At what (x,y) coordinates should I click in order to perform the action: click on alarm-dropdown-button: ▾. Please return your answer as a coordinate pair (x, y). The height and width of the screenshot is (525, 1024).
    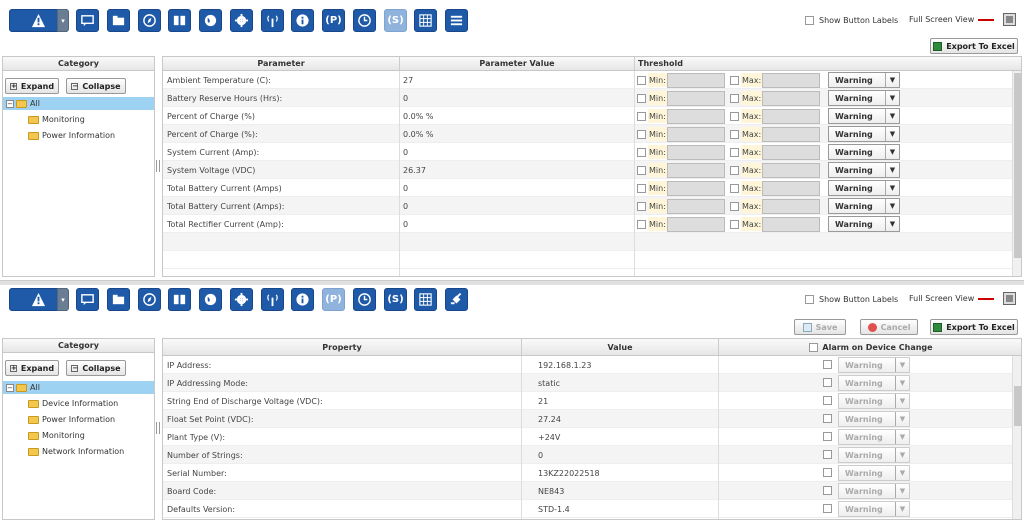
    Looking at the image, I should click on (63, 20).